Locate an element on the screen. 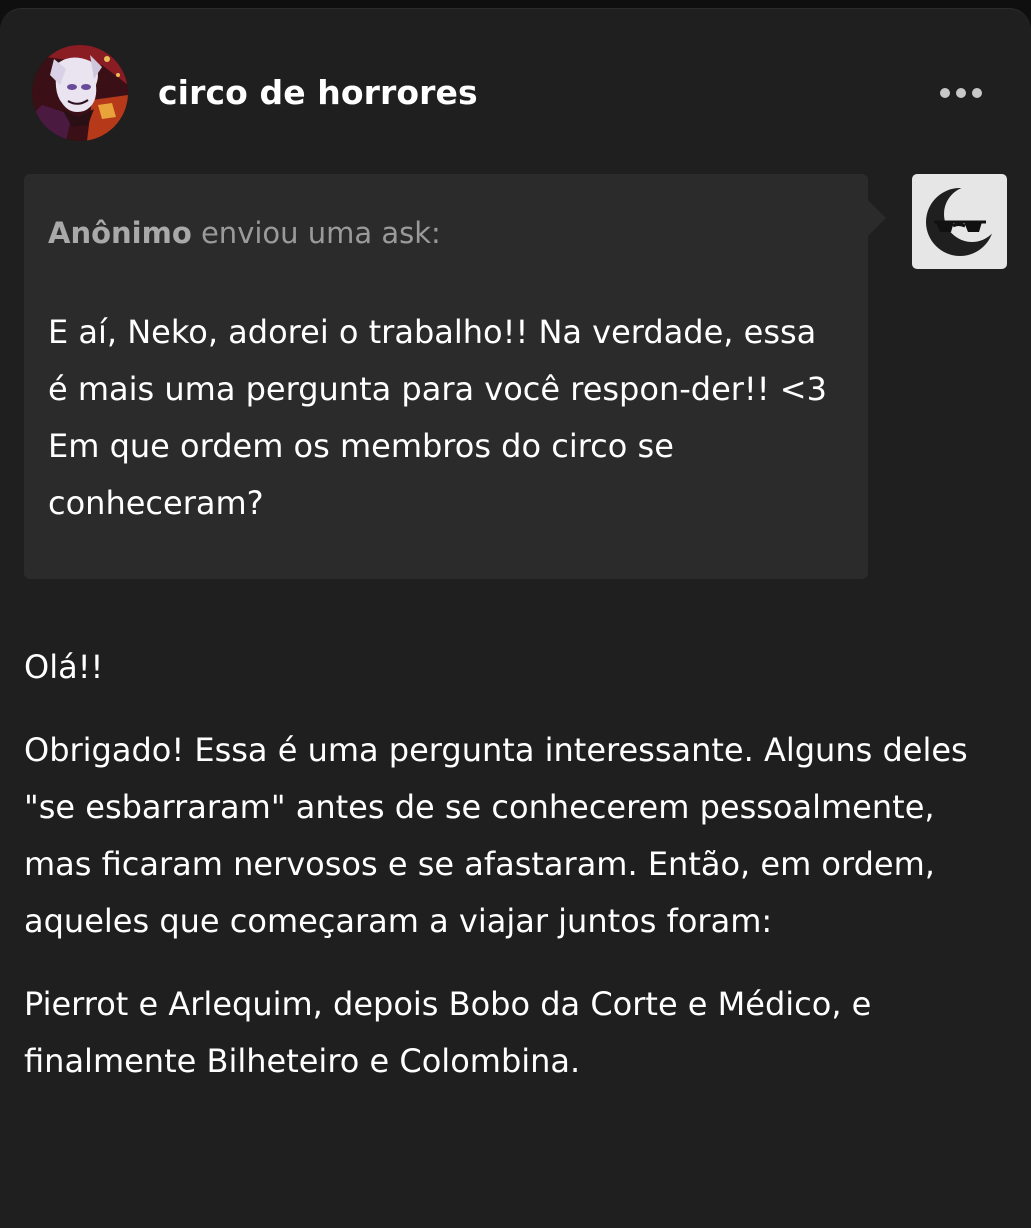 The width and height of the screenshot is (1031, 1228). more-horizontal-icon is located at coordinates (961, 93).